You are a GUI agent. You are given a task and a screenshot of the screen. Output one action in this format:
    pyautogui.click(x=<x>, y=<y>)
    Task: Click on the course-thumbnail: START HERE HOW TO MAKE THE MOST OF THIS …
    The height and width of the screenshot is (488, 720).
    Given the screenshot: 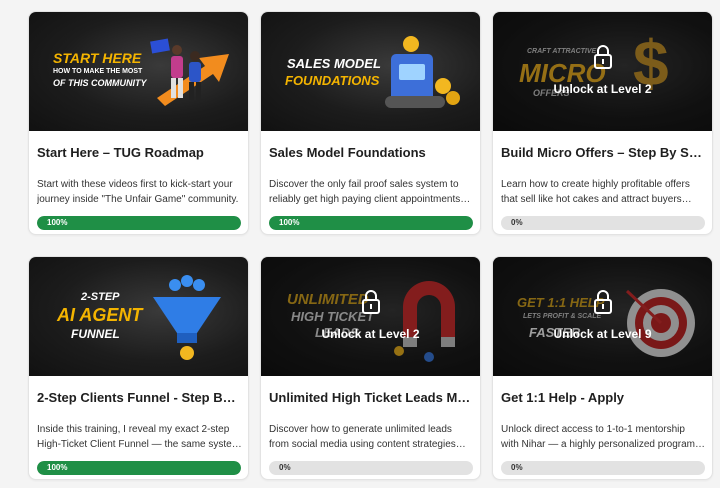 What is the action you would take?
    pyautogui.click(x=138, y=71)
    